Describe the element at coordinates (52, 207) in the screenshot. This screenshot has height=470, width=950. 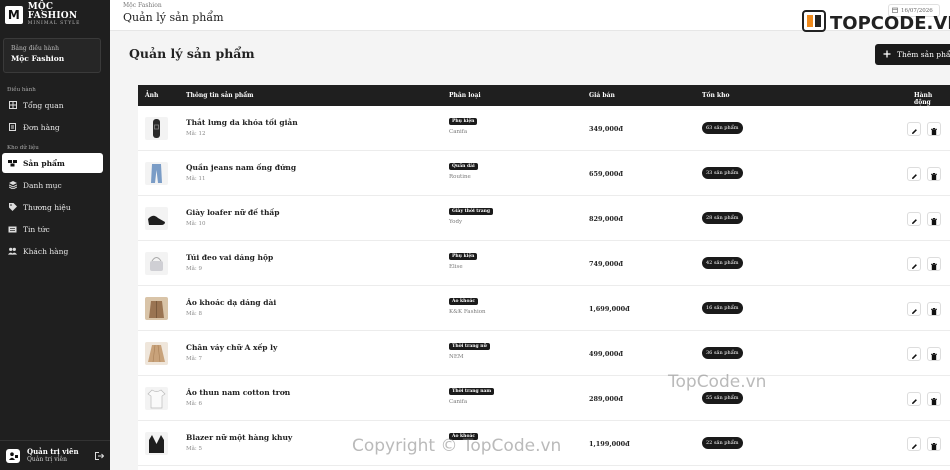
I see `sidebar-item-brands: Thương hiệu` at that location.